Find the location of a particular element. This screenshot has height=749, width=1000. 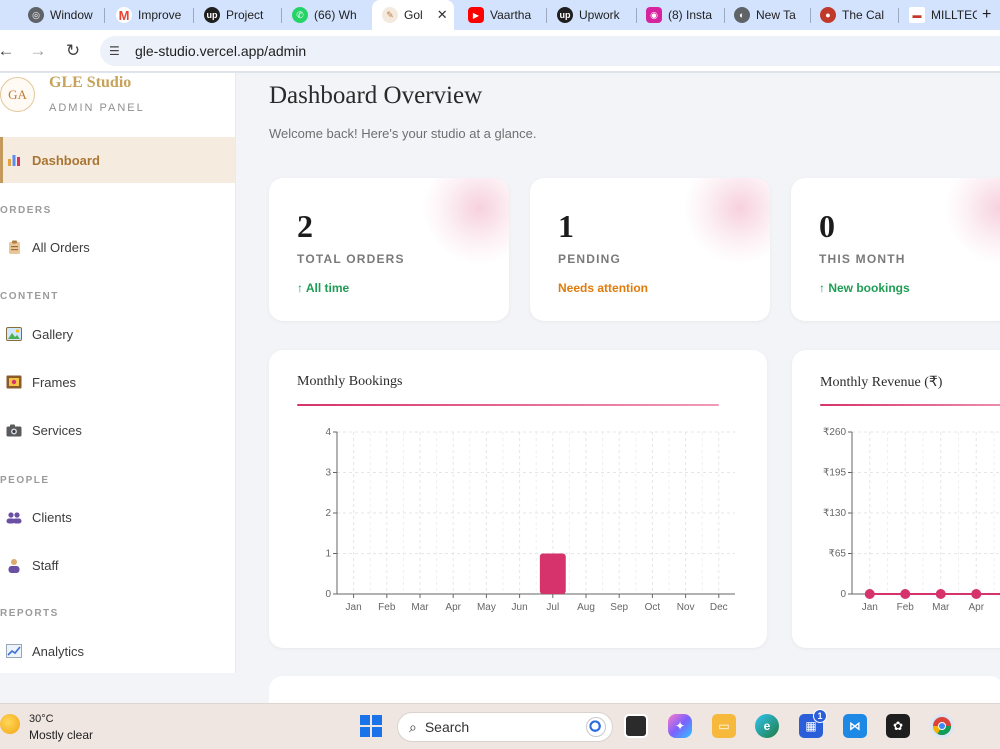

sidebar-item-services: Services is located at coordinates (117, 430).